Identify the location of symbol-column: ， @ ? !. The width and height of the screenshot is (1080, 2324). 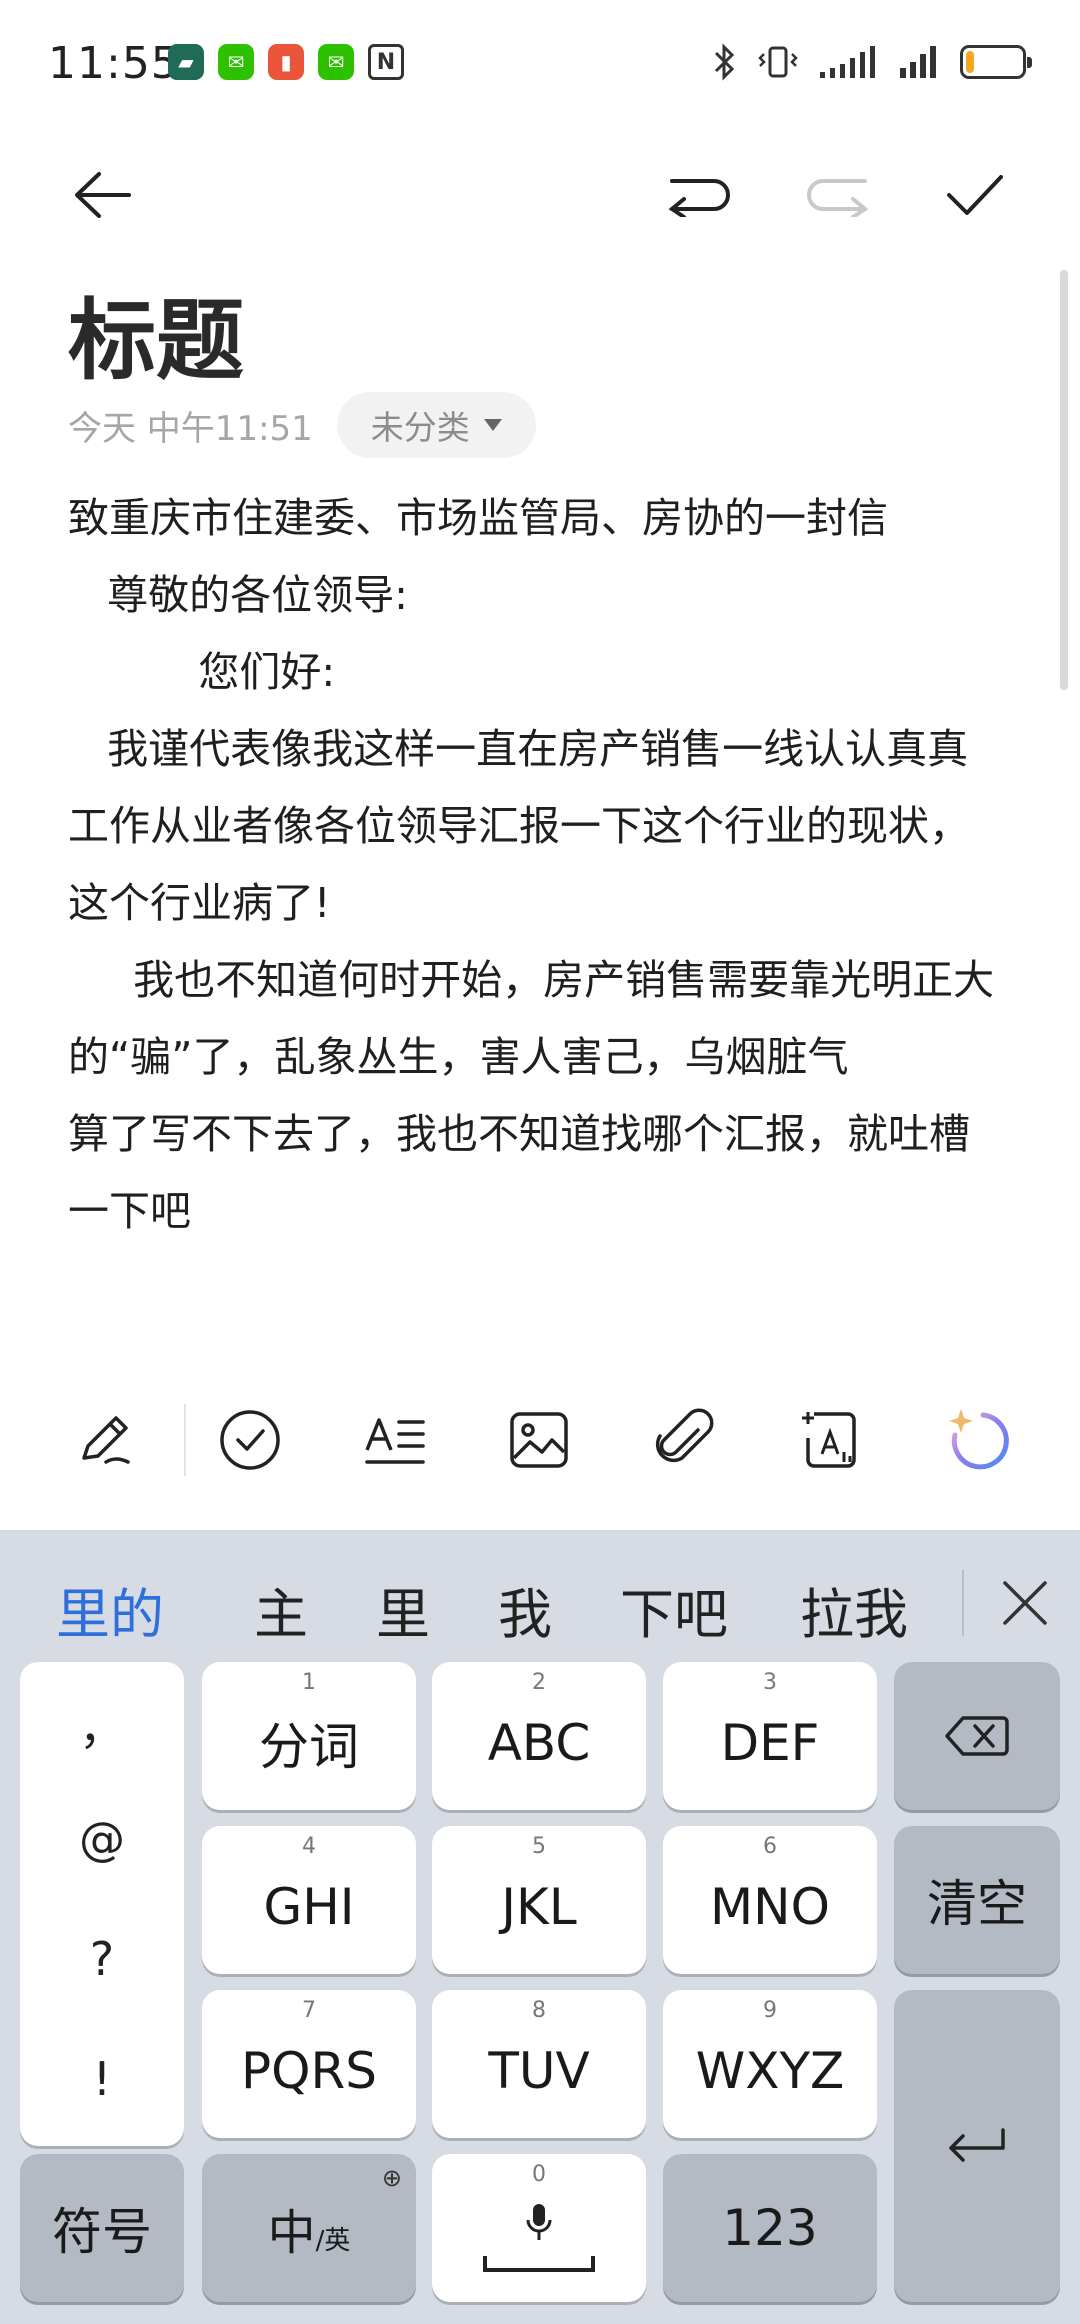
(102, 1904).